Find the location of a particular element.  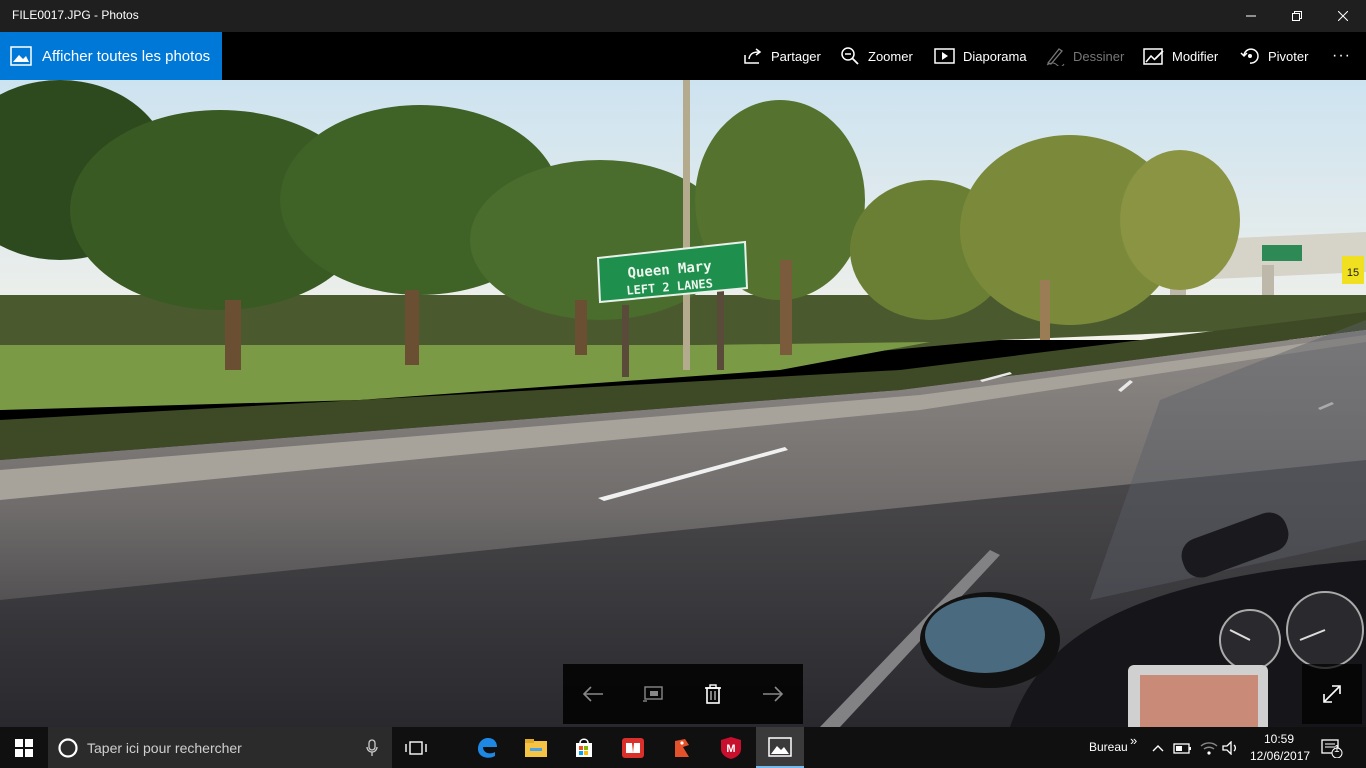

wifi-icon is located at coordinates (1209, 748).